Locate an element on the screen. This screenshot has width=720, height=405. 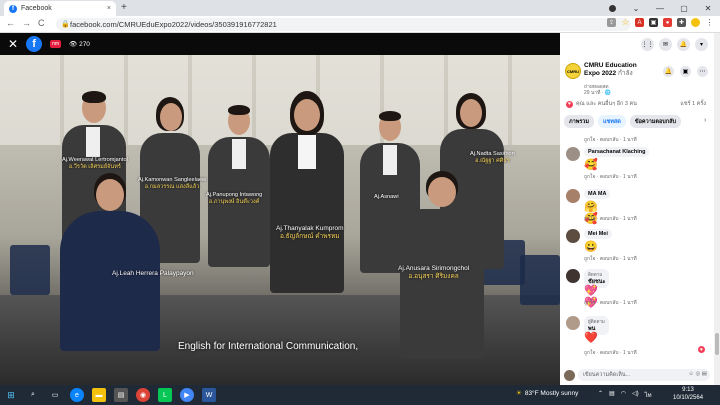
profile-icon is located at coordinates (612, 8).